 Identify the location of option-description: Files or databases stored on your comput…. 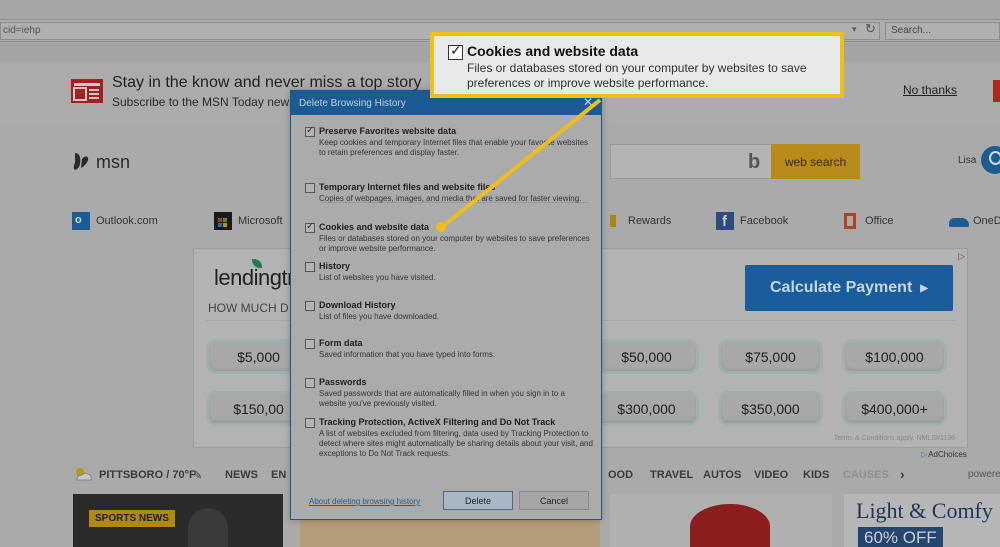
(454, 243).